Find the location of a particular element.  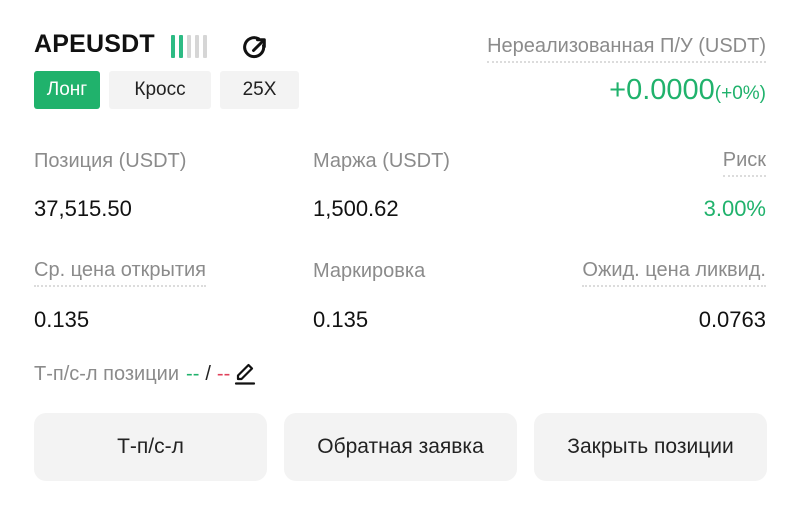

mark-price-value: 0.135 is located at coordinates (341, 319).